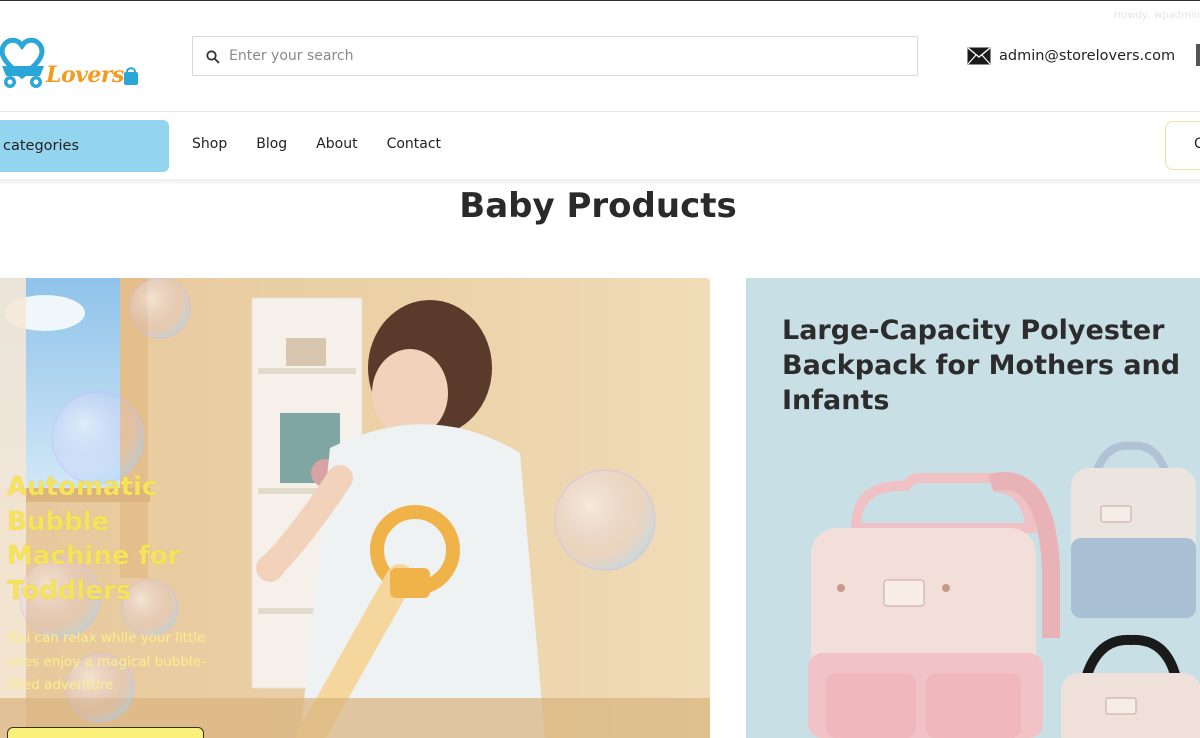 Image resolution: width=1200 pixels, height=738 pixels. What do you see at coordinates (600, 0) in the screenshot?
I see `top-border` at bounding box center [600, 0].